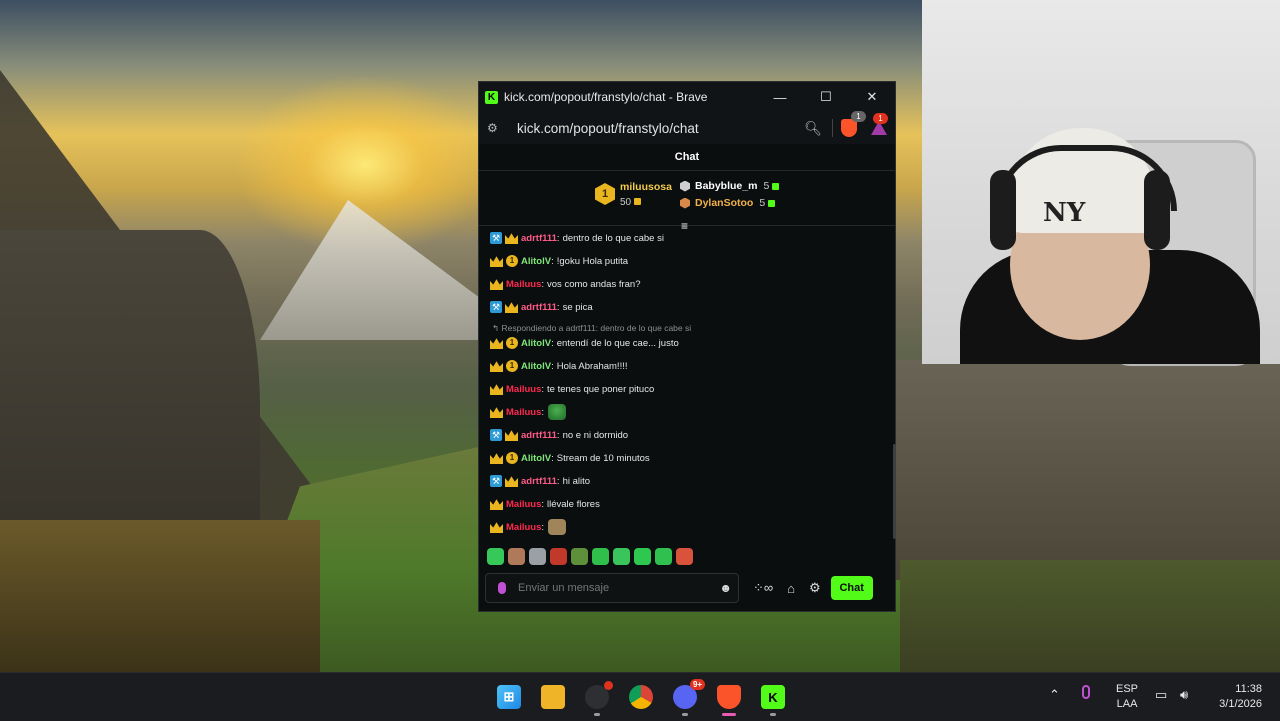 This screenshot has width=1280, height=721. I want to click on app-running-indicator, so click(685, 714).